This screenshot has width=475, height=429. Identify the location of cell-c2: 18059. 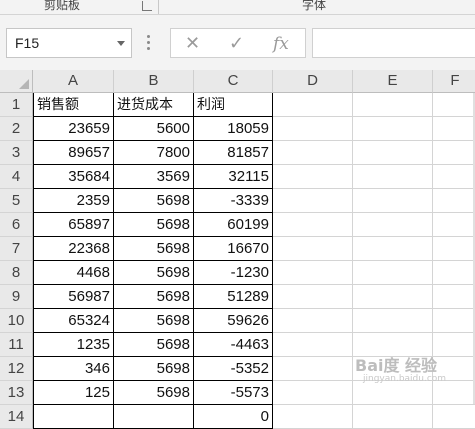
(233, 129).